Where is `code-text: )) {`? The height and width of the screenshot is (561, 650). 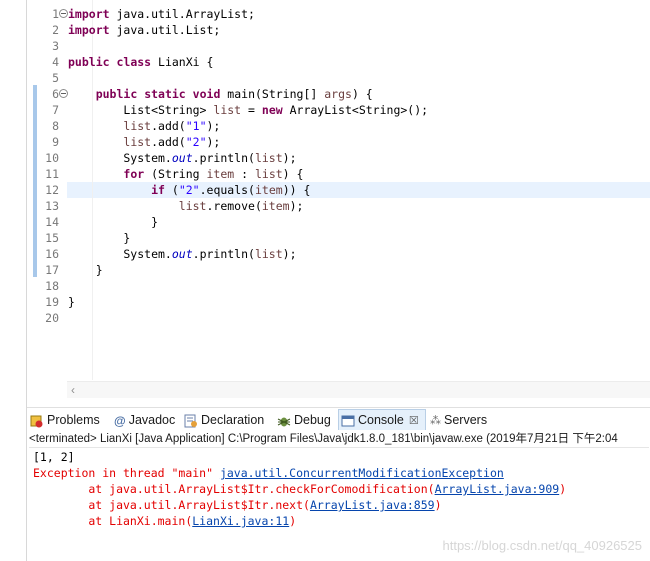 code-text: )) { is located at coordinates (296, 190).